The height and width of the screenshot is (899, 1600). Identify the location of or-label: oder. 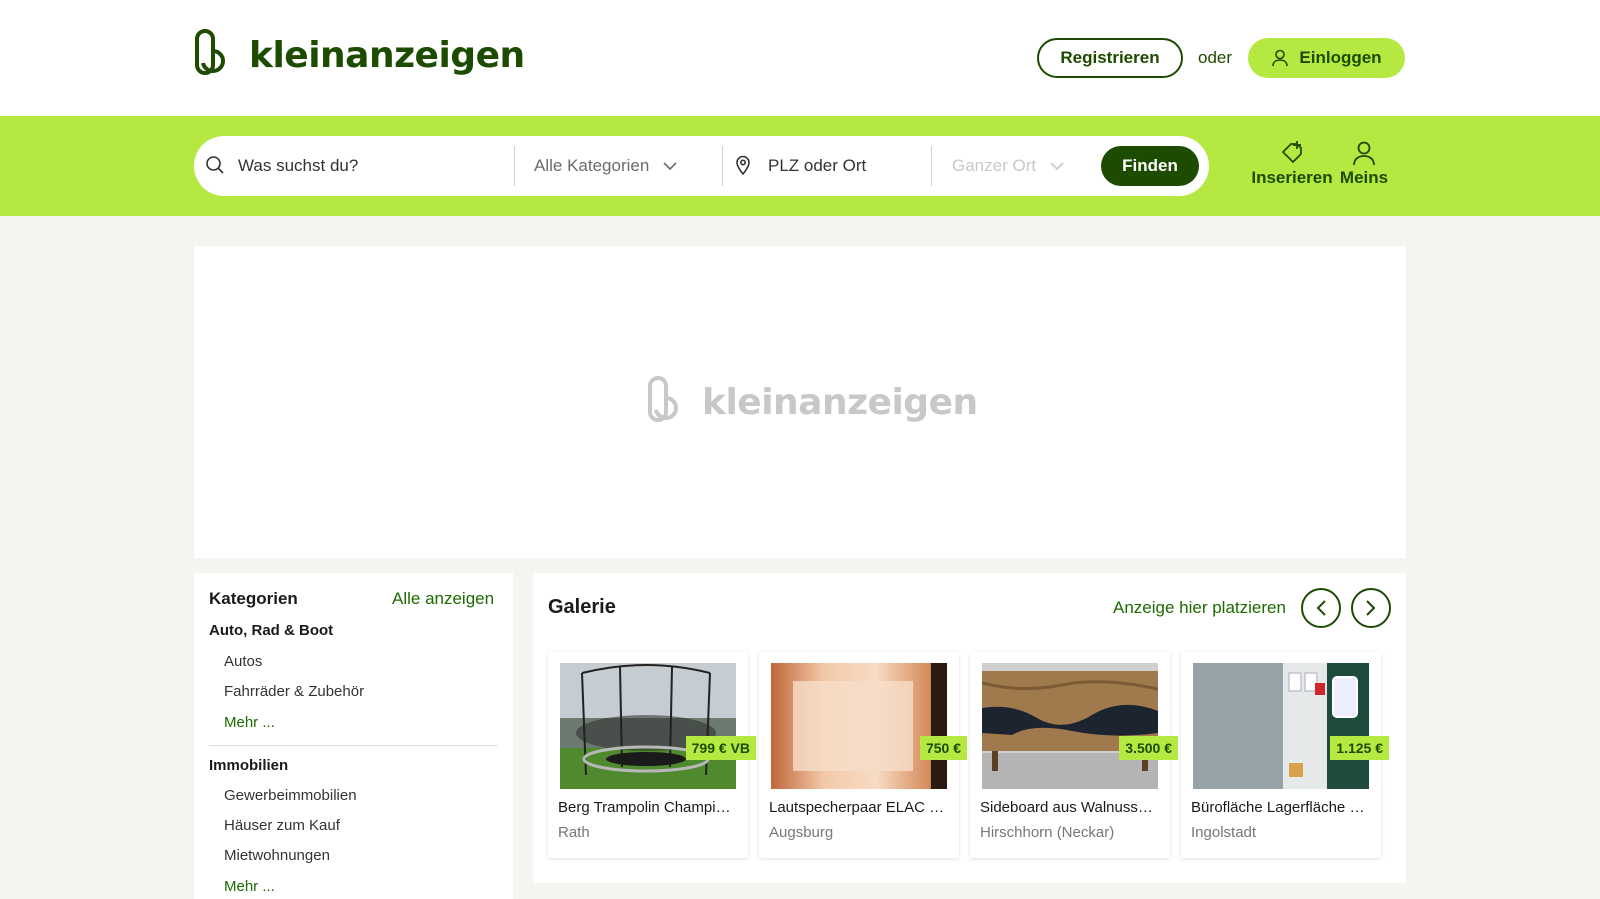
(1215, 57).